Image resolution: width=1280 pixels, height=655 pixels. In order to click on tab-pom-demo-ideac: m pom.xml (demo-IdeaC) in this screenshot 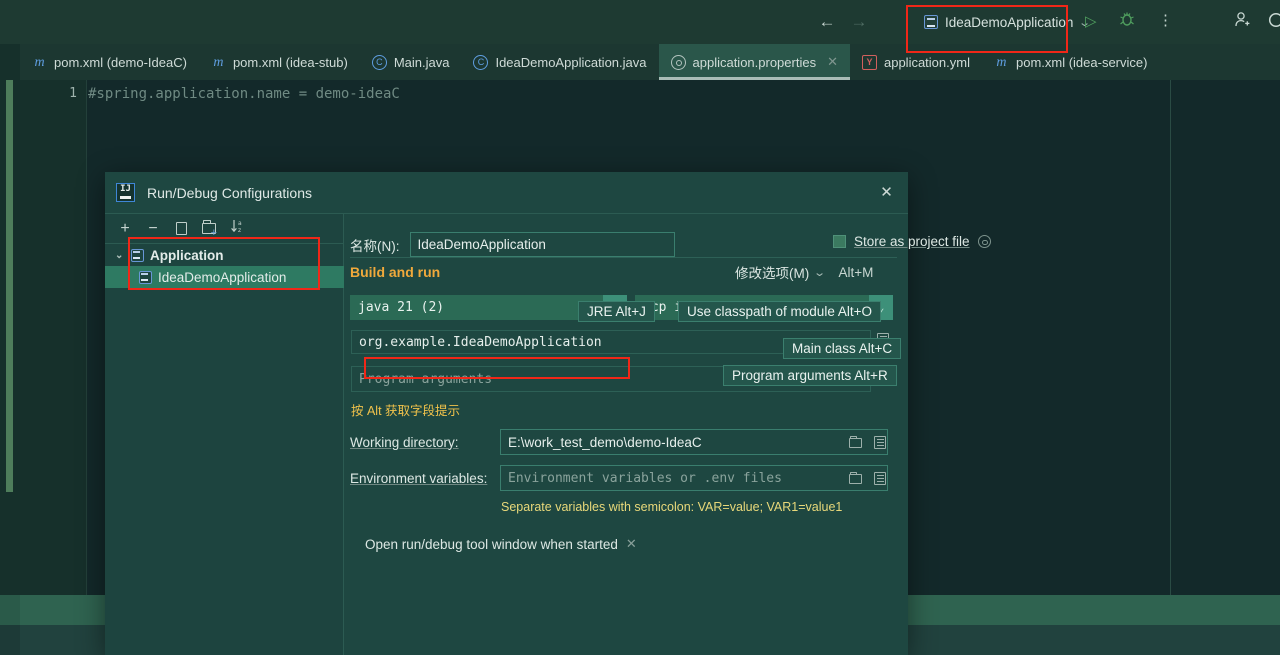, I will do `click(109, 62)`.